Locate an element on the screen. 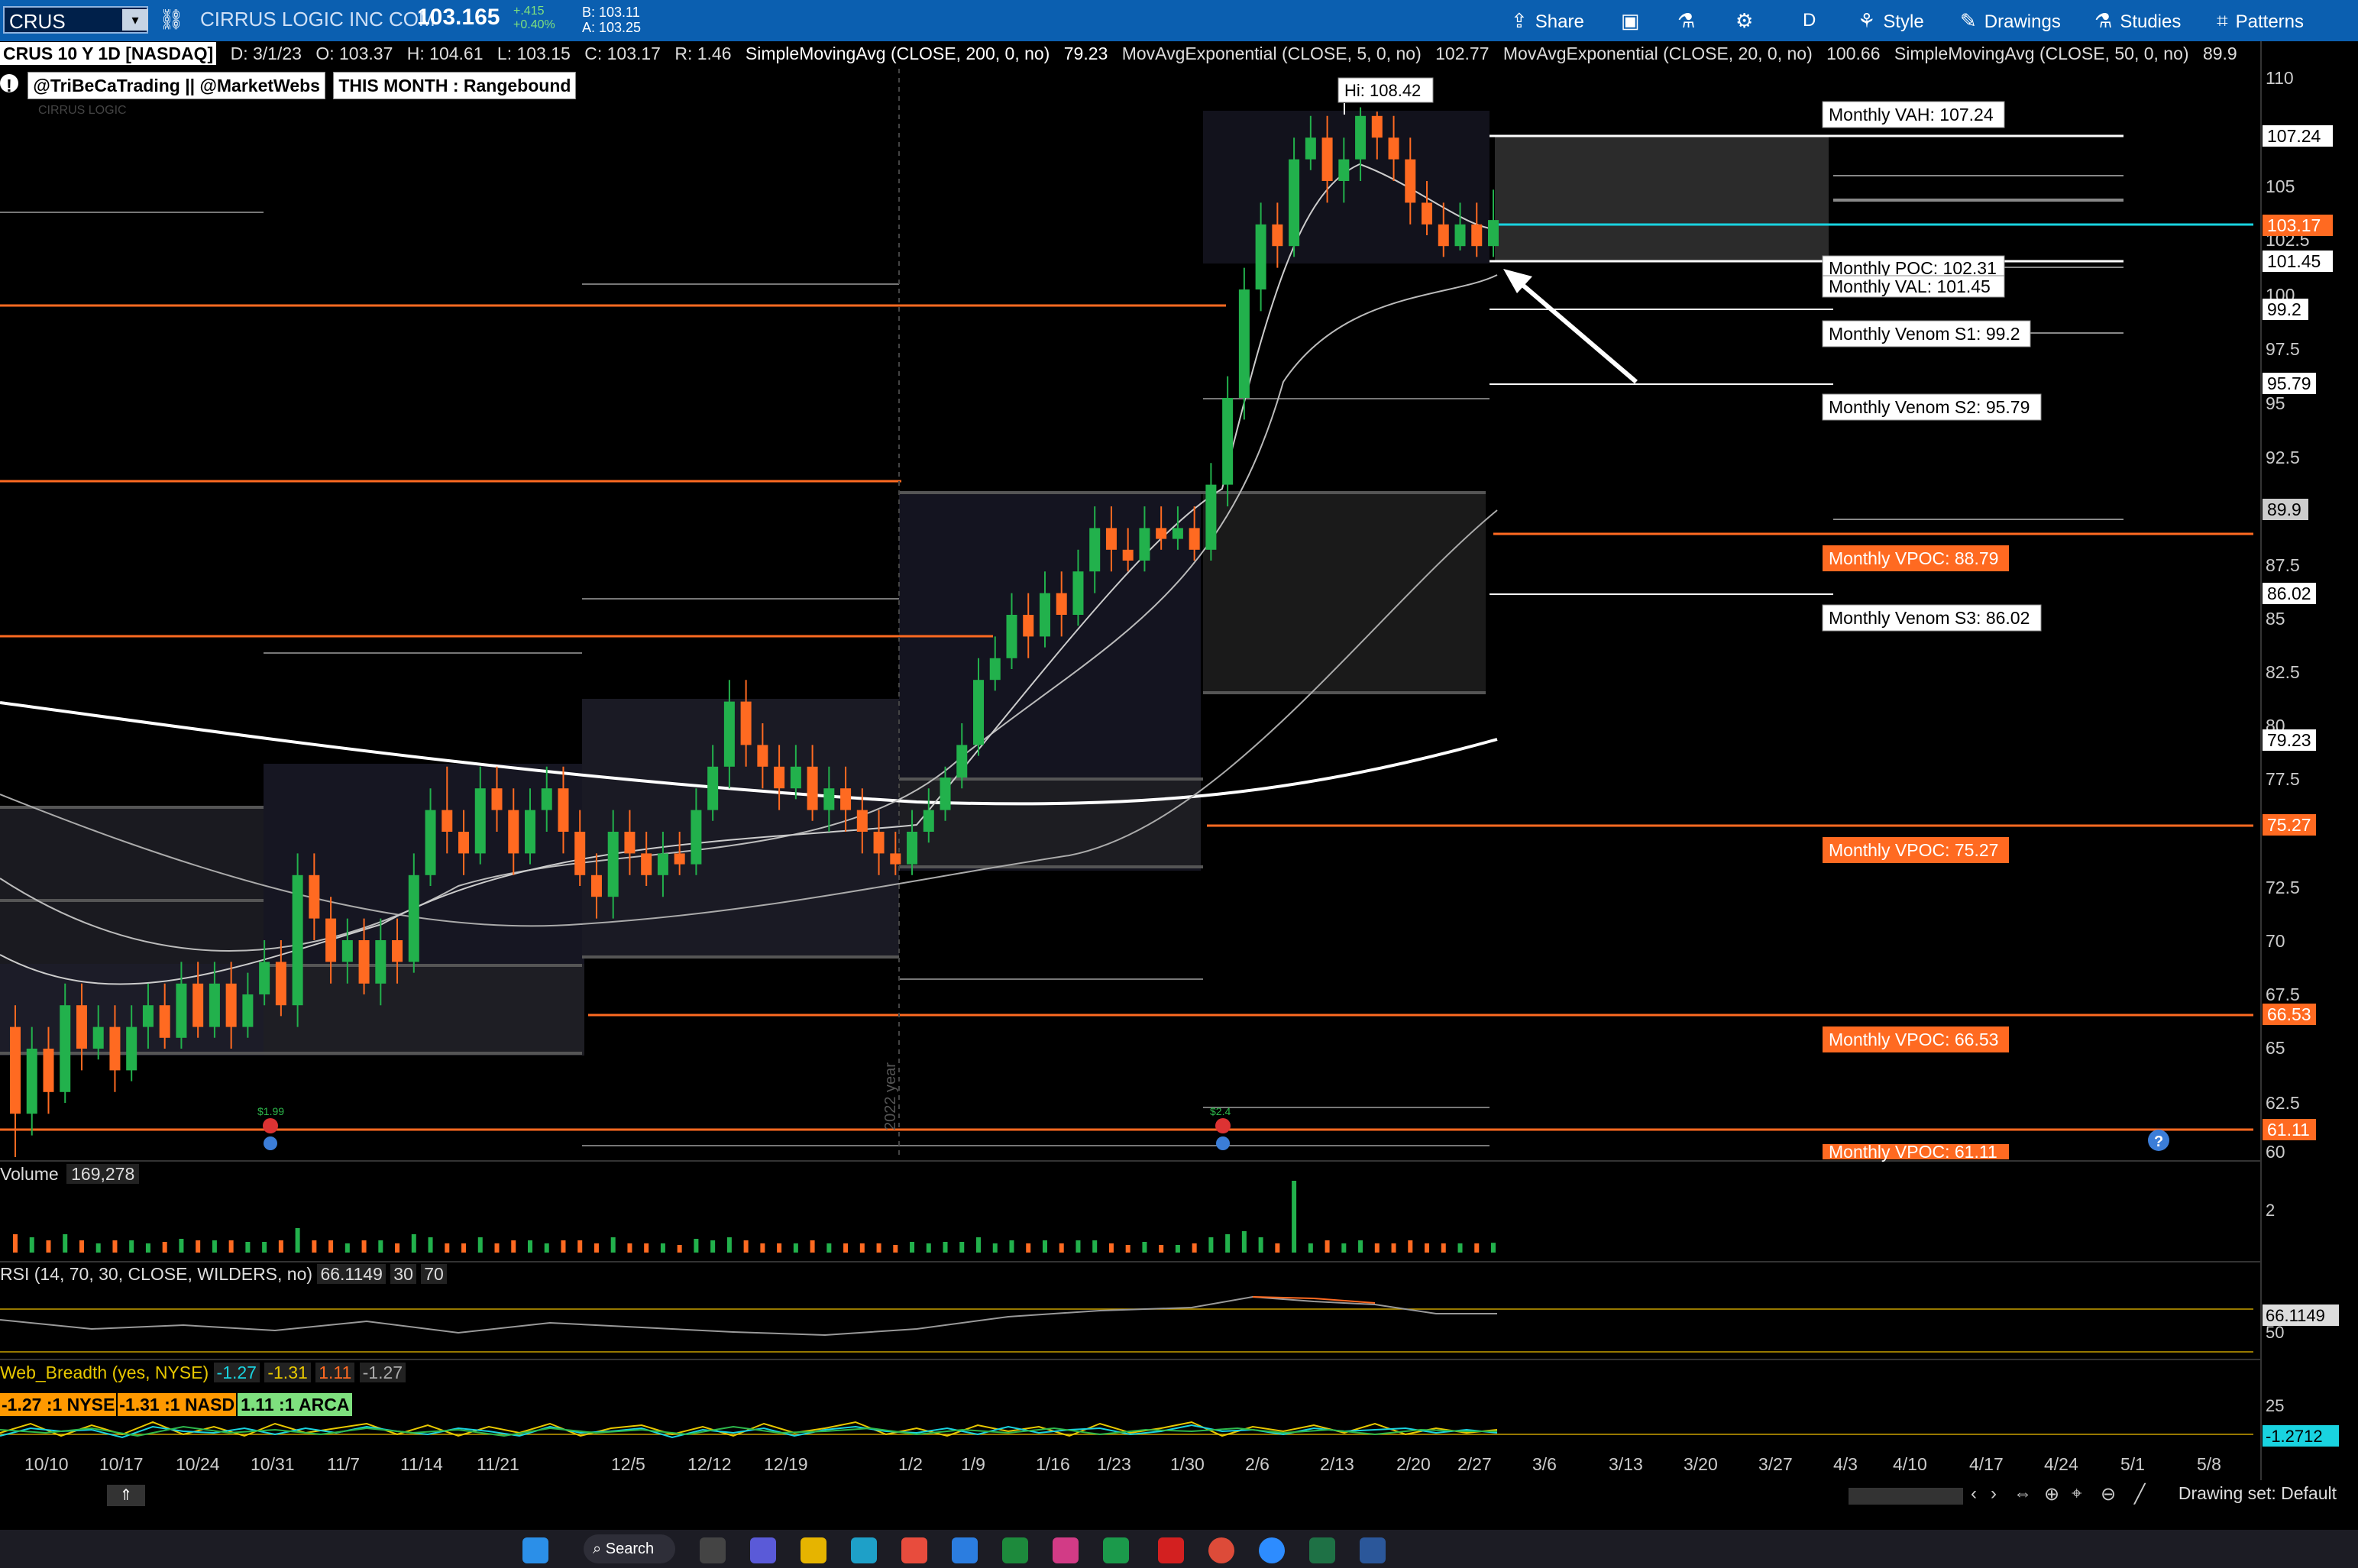 Image resolution: width=2358 pixels, height=1568 pixels. zoom-out-icon: ⊖ is located at coordinates (2108, 1494).